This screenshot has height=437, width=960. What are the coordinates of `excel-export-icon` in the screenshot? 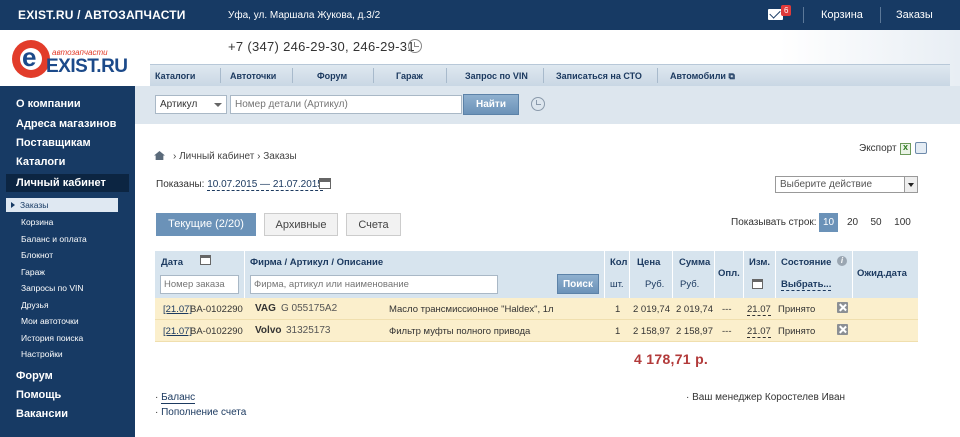 It's located at (905, 148).